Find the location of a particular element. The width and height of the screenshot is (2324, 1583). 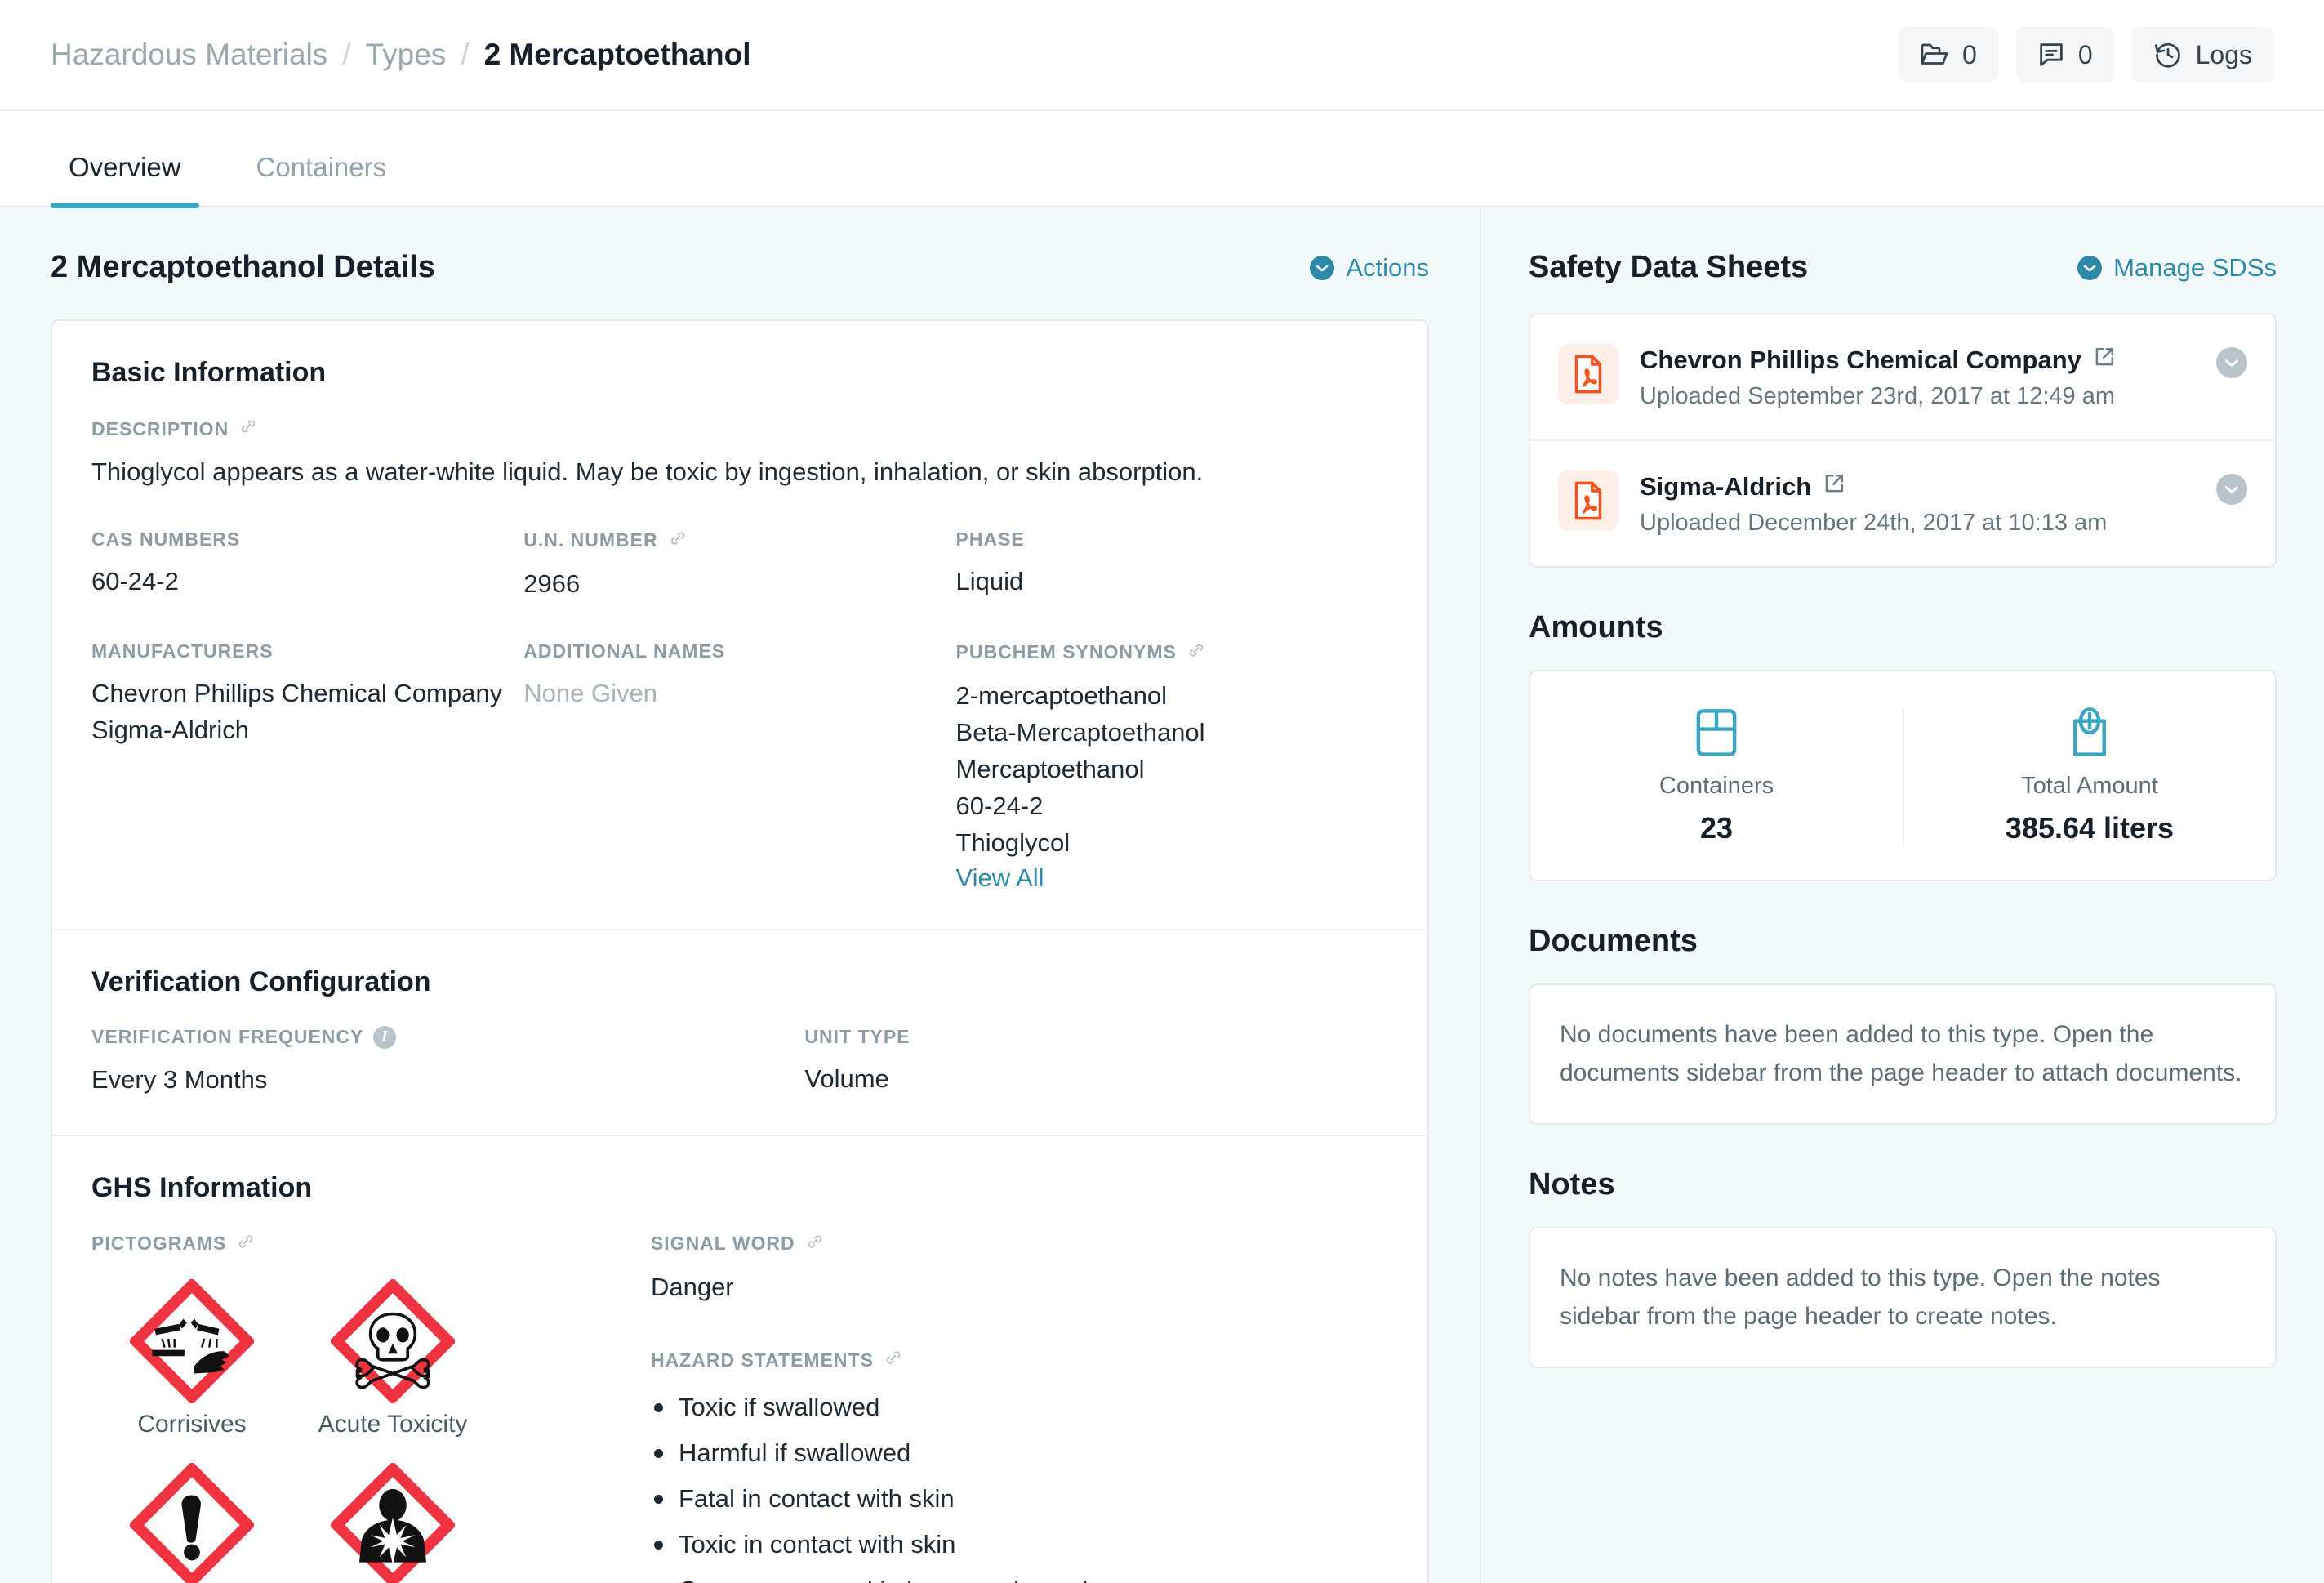

verification-heading: Verification Configuration is located at coordinates (261, 981).